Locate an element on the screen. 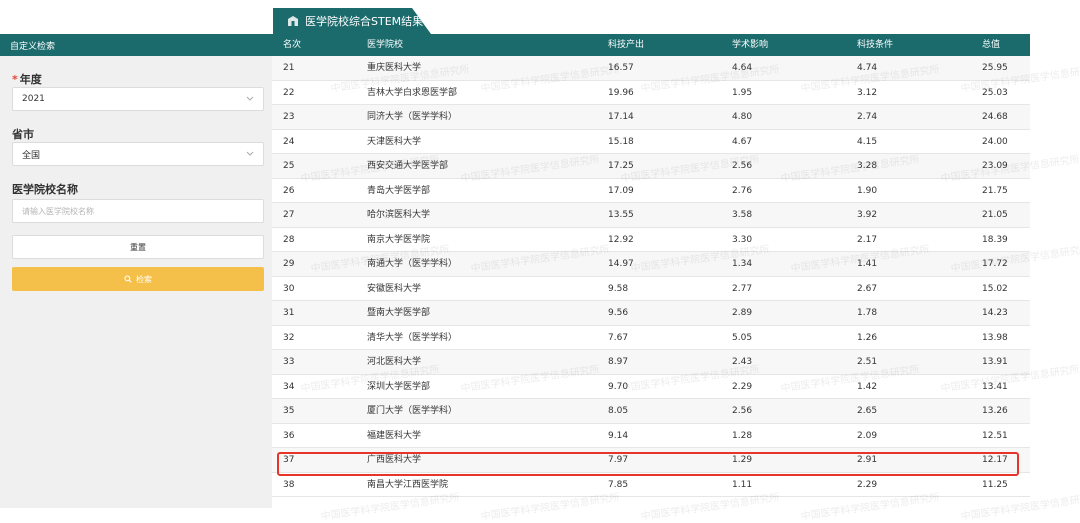 Image resolution: width=1080 pixels, height=523 pixels. table-row: 22 吉林大学白求恩医学部 19.96 1.95 3.12 25.03 is located at coordinates (651, 92).